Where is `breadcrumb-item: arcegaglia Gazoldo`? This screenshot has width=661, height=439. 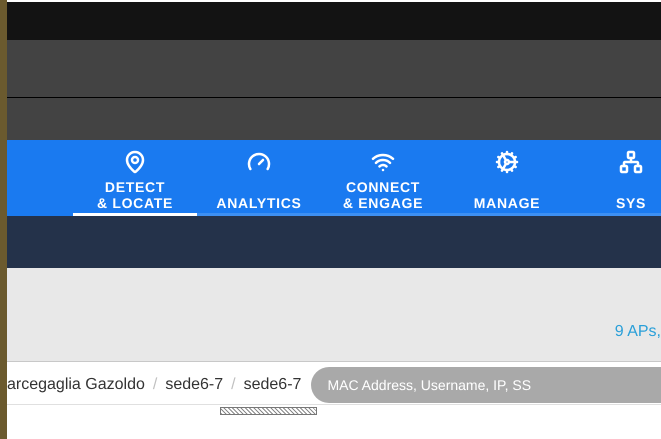
breadcrumb-item: arcegaglia Gazoldo is located at coordinates (76, 385).